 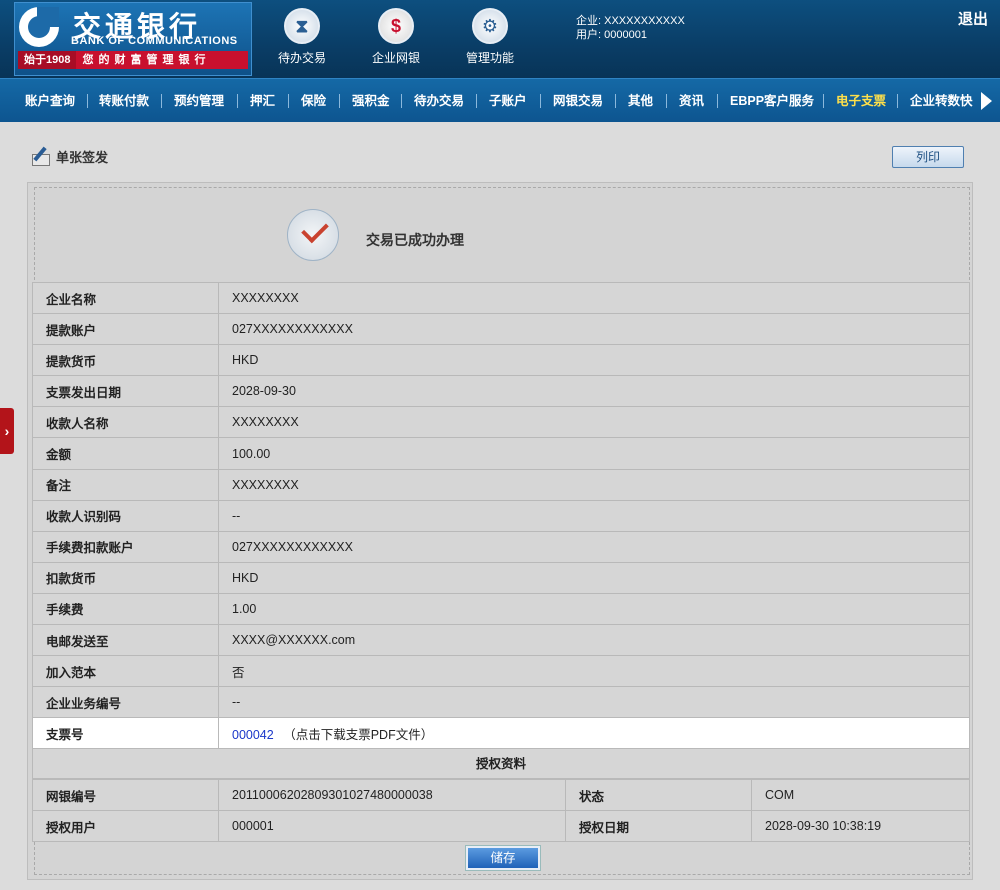 I want to click on table-row: 收款人识别码 --, so click(x=501, y=515).